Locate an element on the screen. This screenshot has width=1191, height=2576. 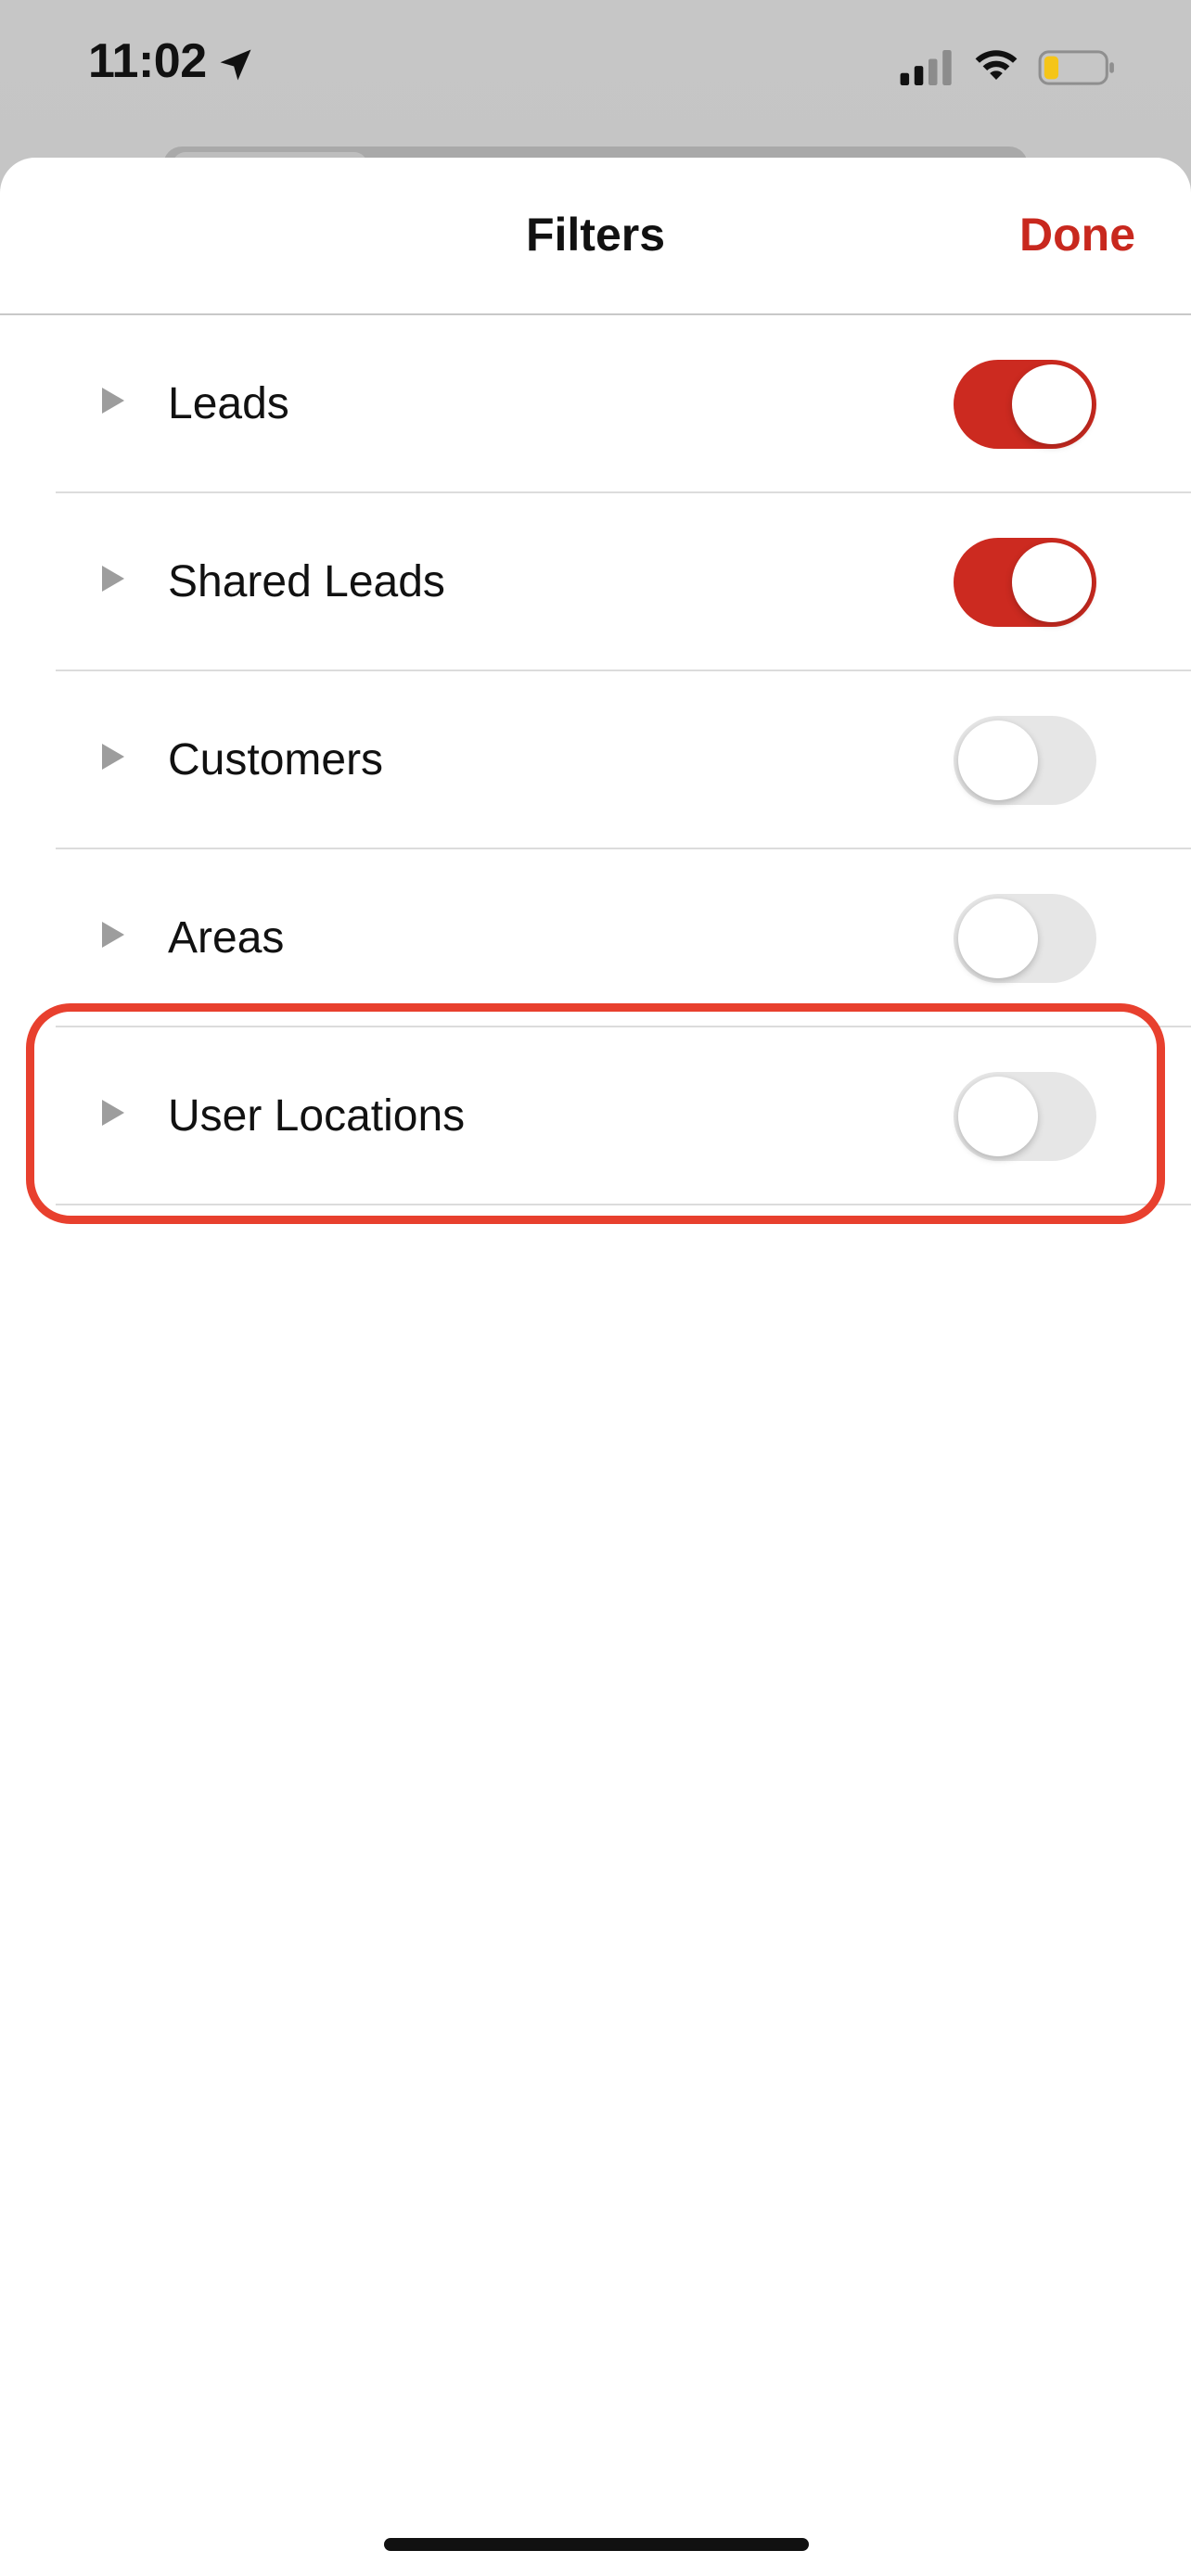
filter-row-user-locations: User Locations is located at coordinates (595, 1116).